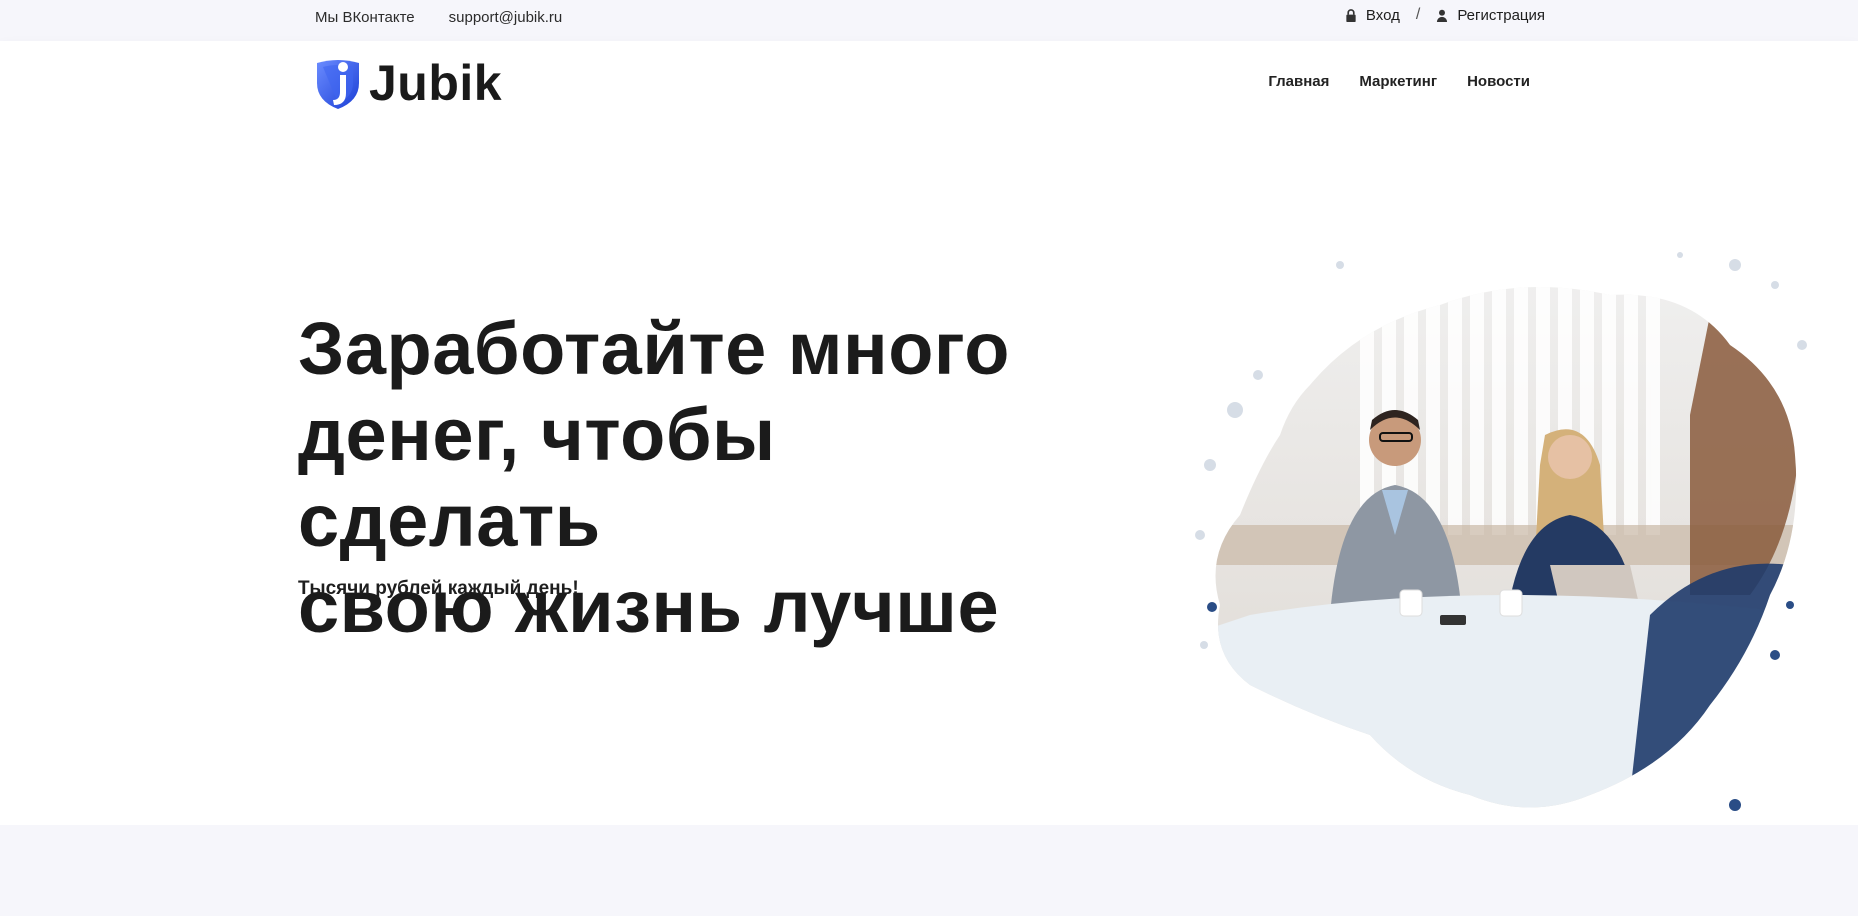 This screenshot has width=1858, height=916. I want to click on main-navbar: Jubik Главная Маркетинг Новости, so click(929, 83).